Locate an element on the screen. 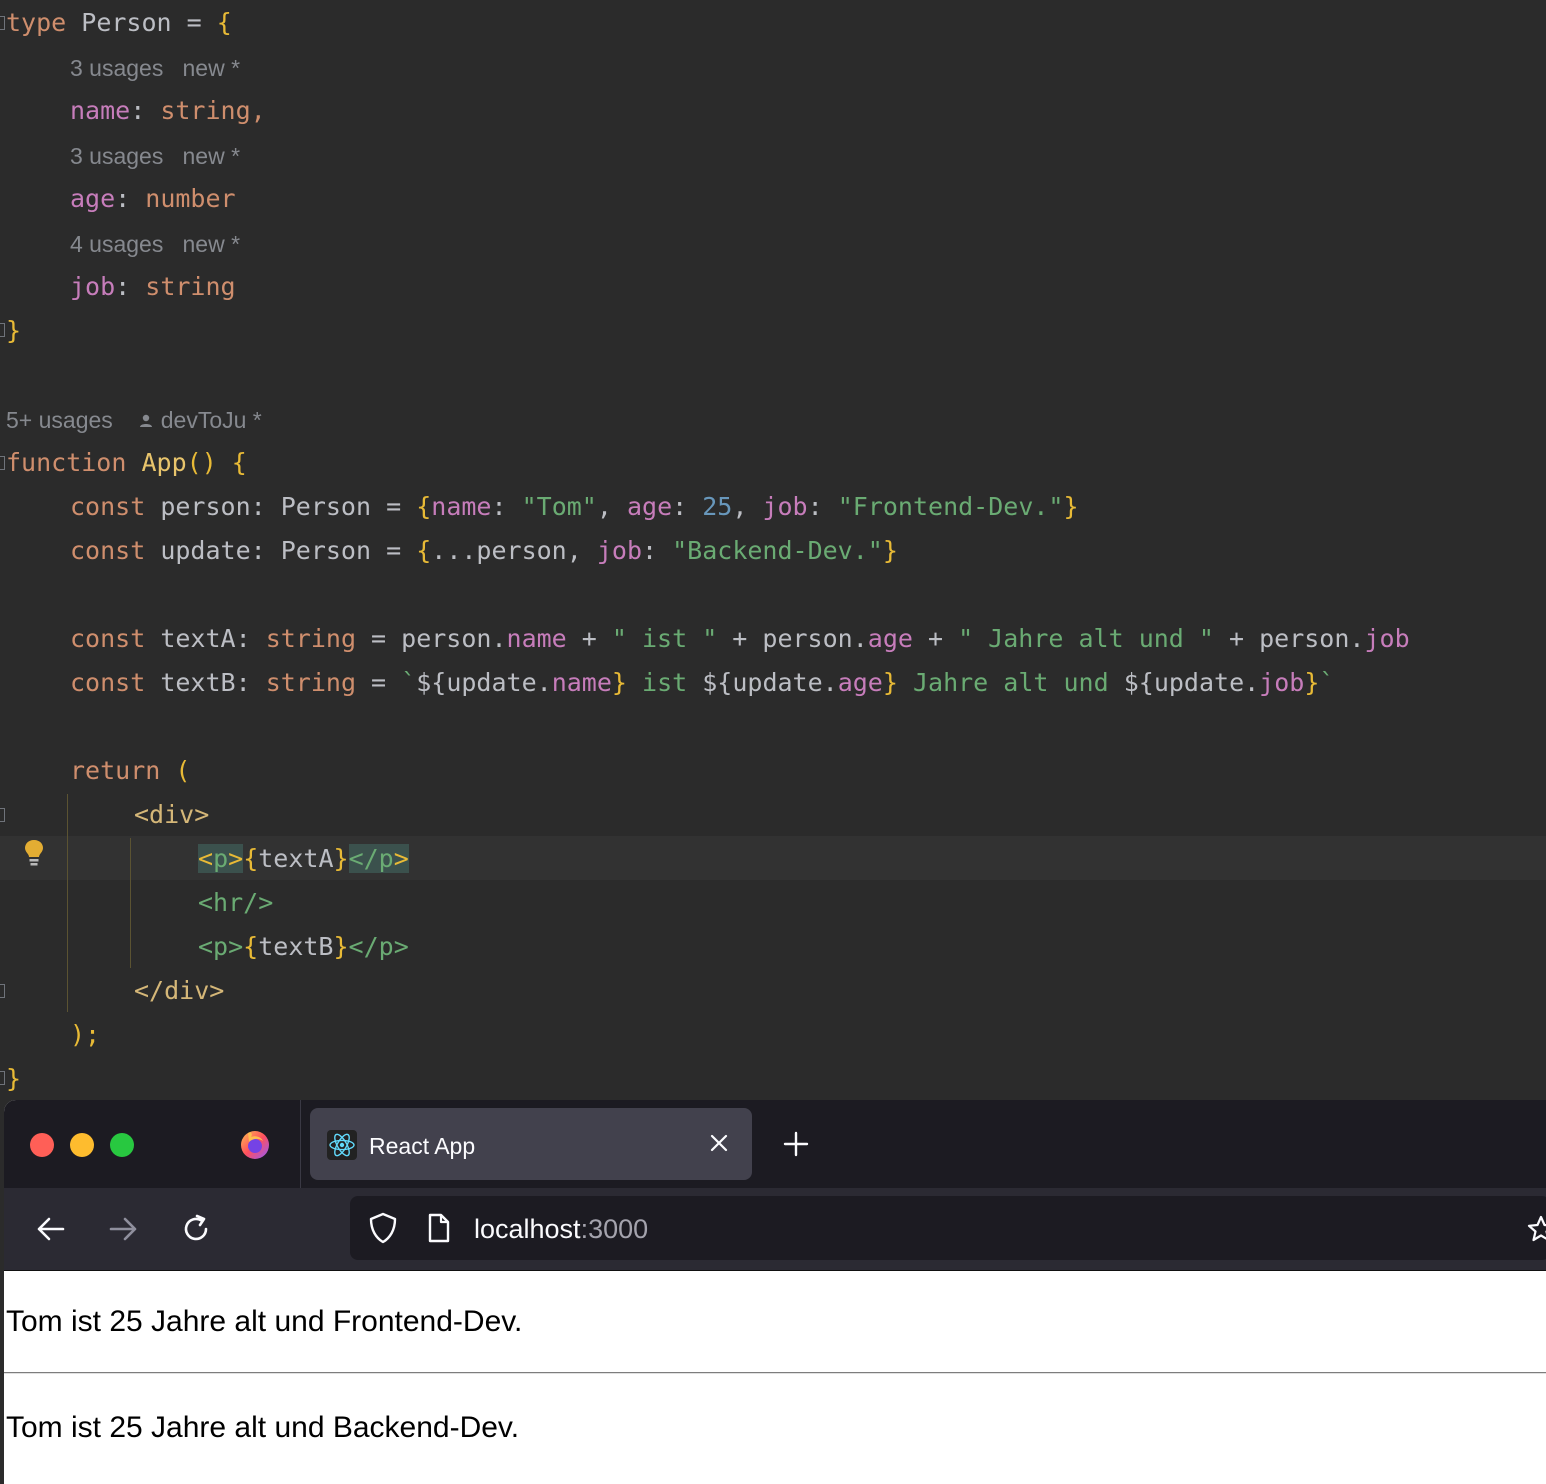  prop-name: job is located at coordinates (93, 286).